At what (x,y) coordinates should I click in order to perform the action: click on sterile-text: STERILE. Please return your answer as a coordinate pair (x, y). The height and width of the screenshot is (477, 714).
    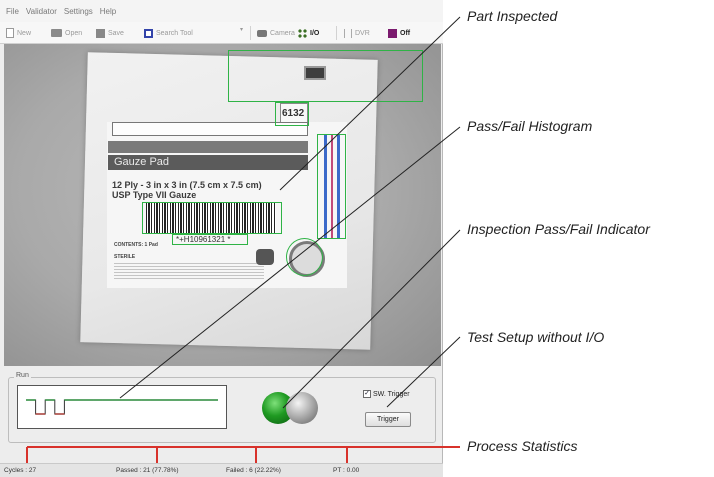
    Looking at the image, I should click on (125, 257).